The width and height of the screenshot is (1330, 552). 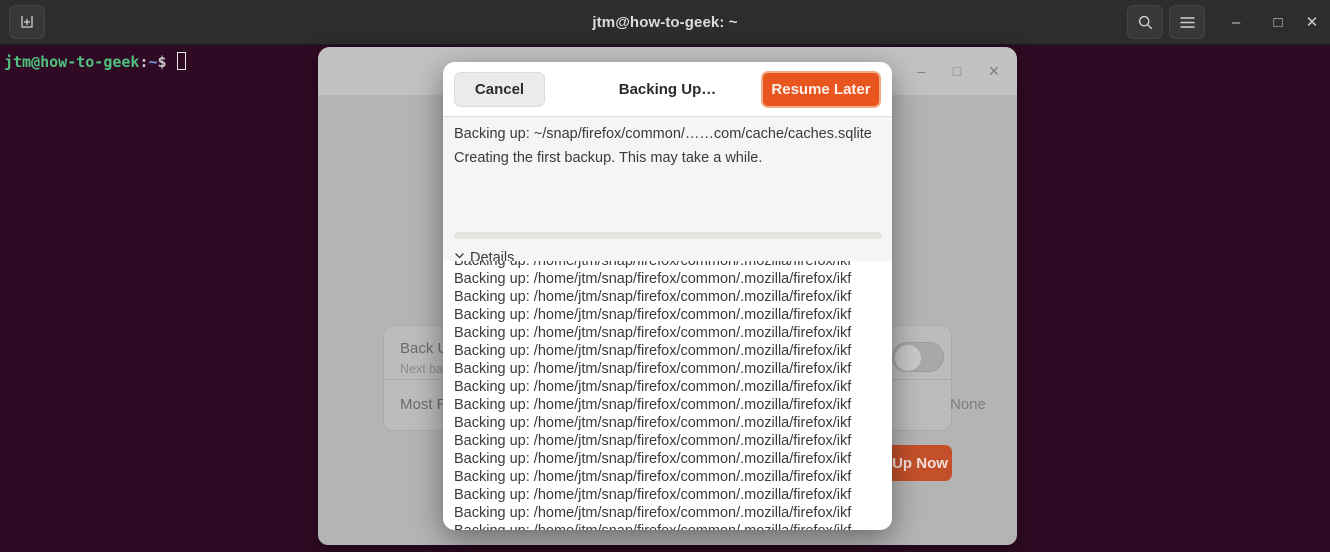 I want to click on minimize-button: –, so click(x=1236, y=22).